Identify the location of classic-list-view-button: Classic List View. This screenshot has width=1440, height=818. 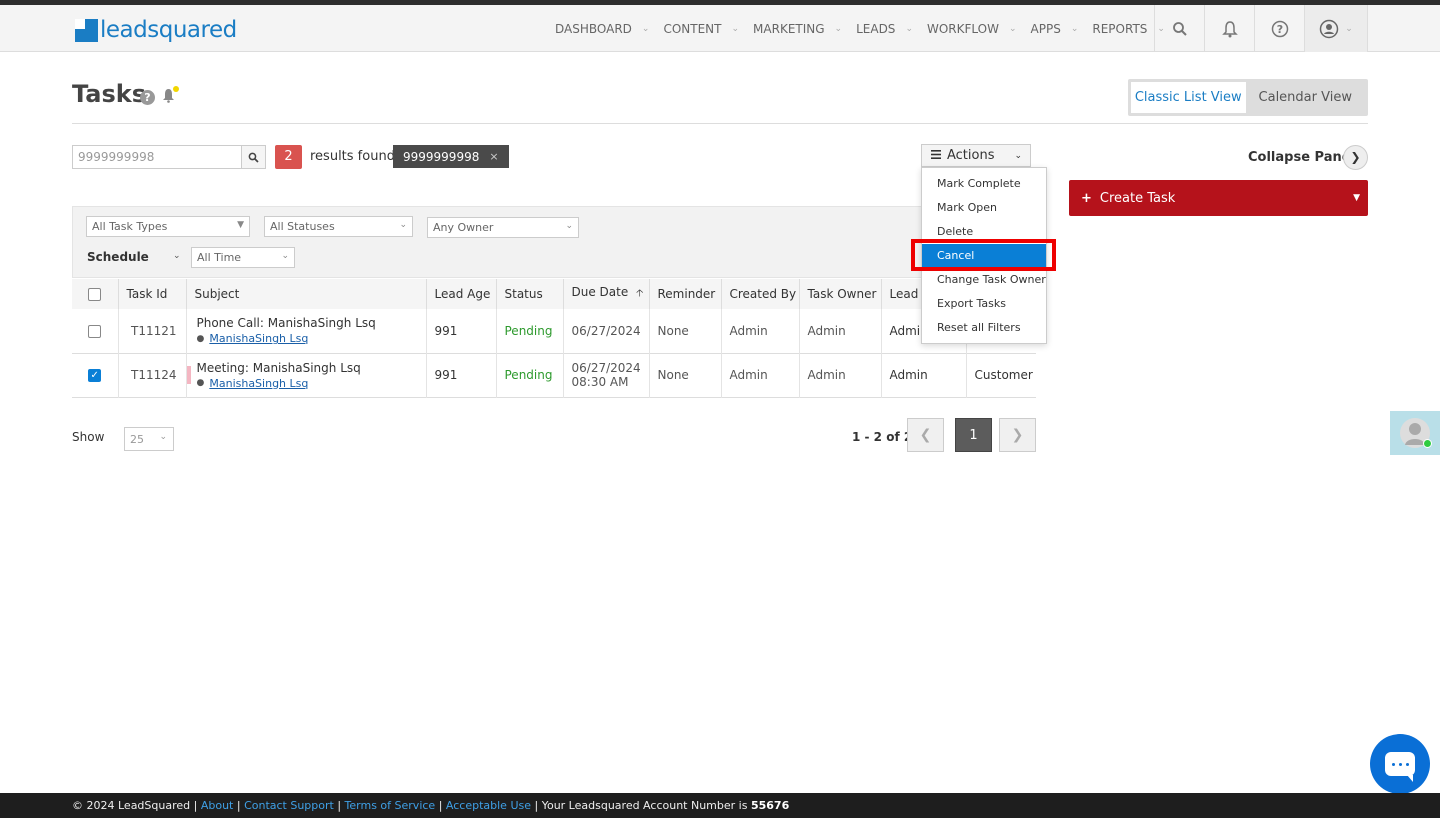
(1188, 97).